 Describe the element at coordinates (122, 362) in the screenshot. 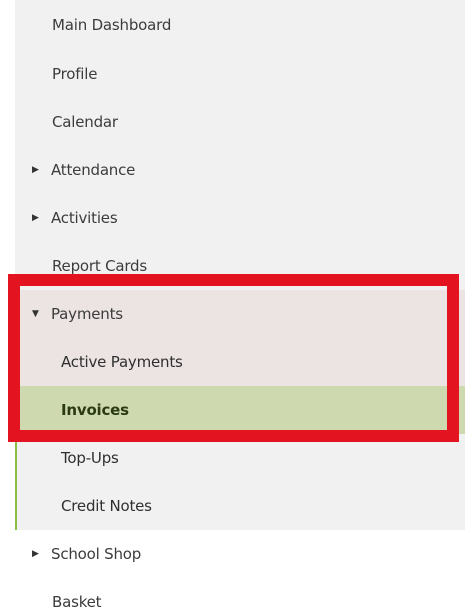

I see `sidebar-item-label: Active Payments` at that location.